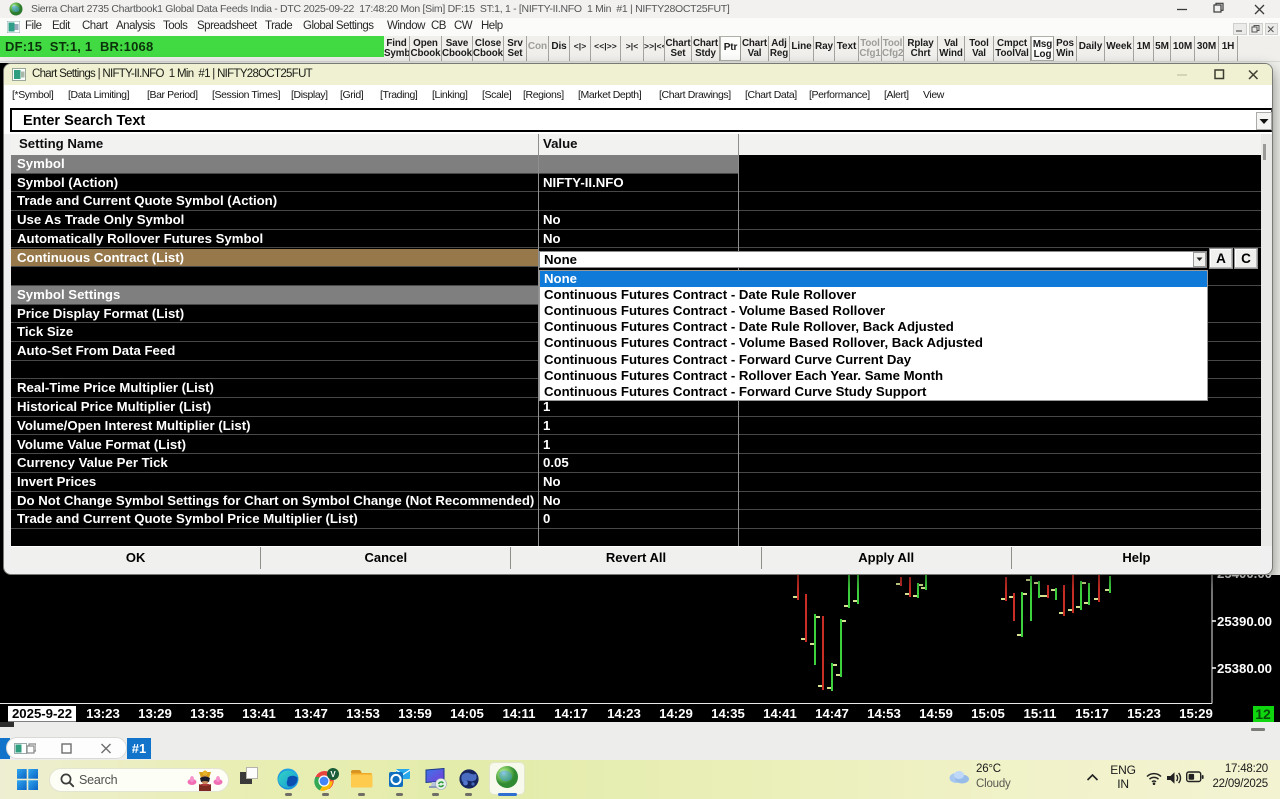 This screenshot has height=799, width=1280. What do you see at coordinates (1263, 714) in the screenshot?
I see `svg-text: 12` at bounding box center [1263, 714].